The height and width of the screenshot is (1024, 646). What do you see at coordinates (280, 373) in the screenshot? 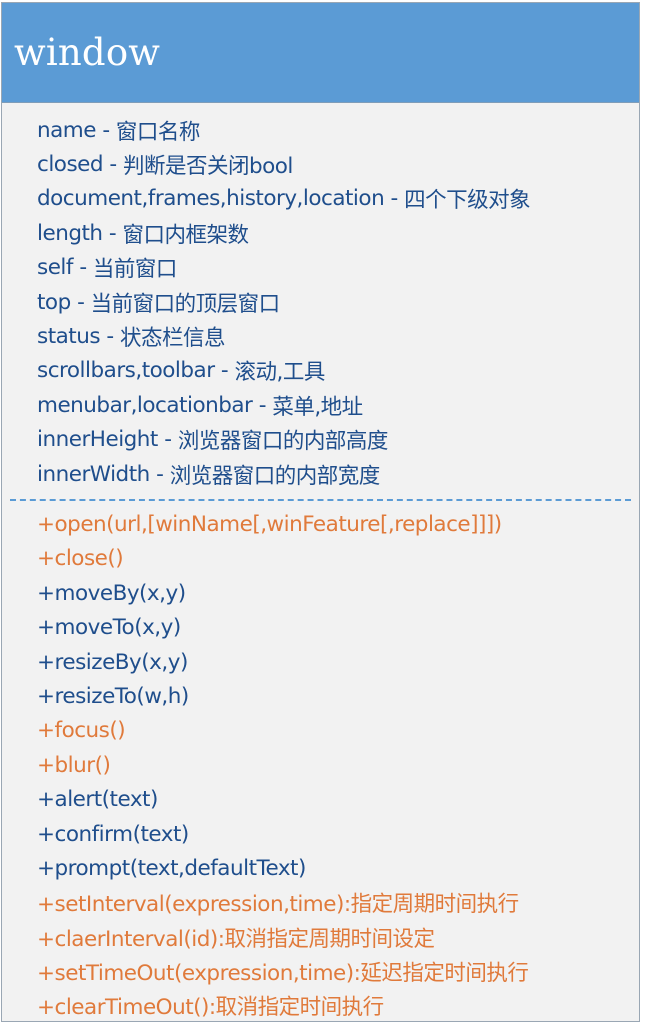
I see `attribute-desc: 滚动,工具` at bounding box center [280, 373].